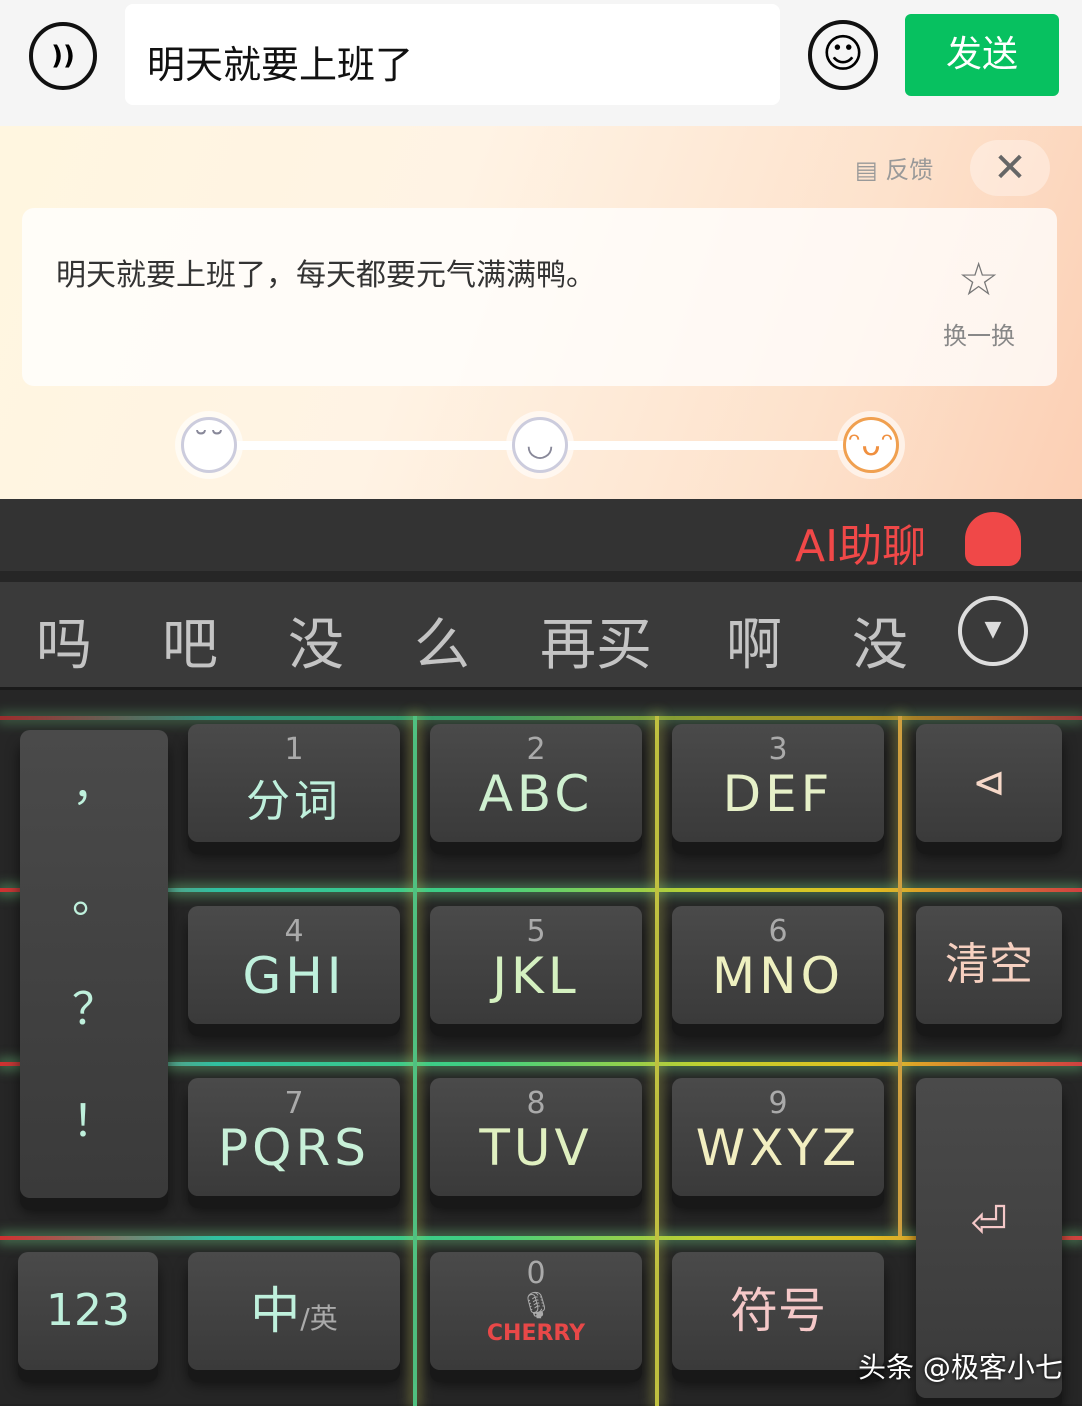  What do you see at coordinates (442, 640) in the screenshot?
I see `candidate: 么` at bounding box center [442, 640].